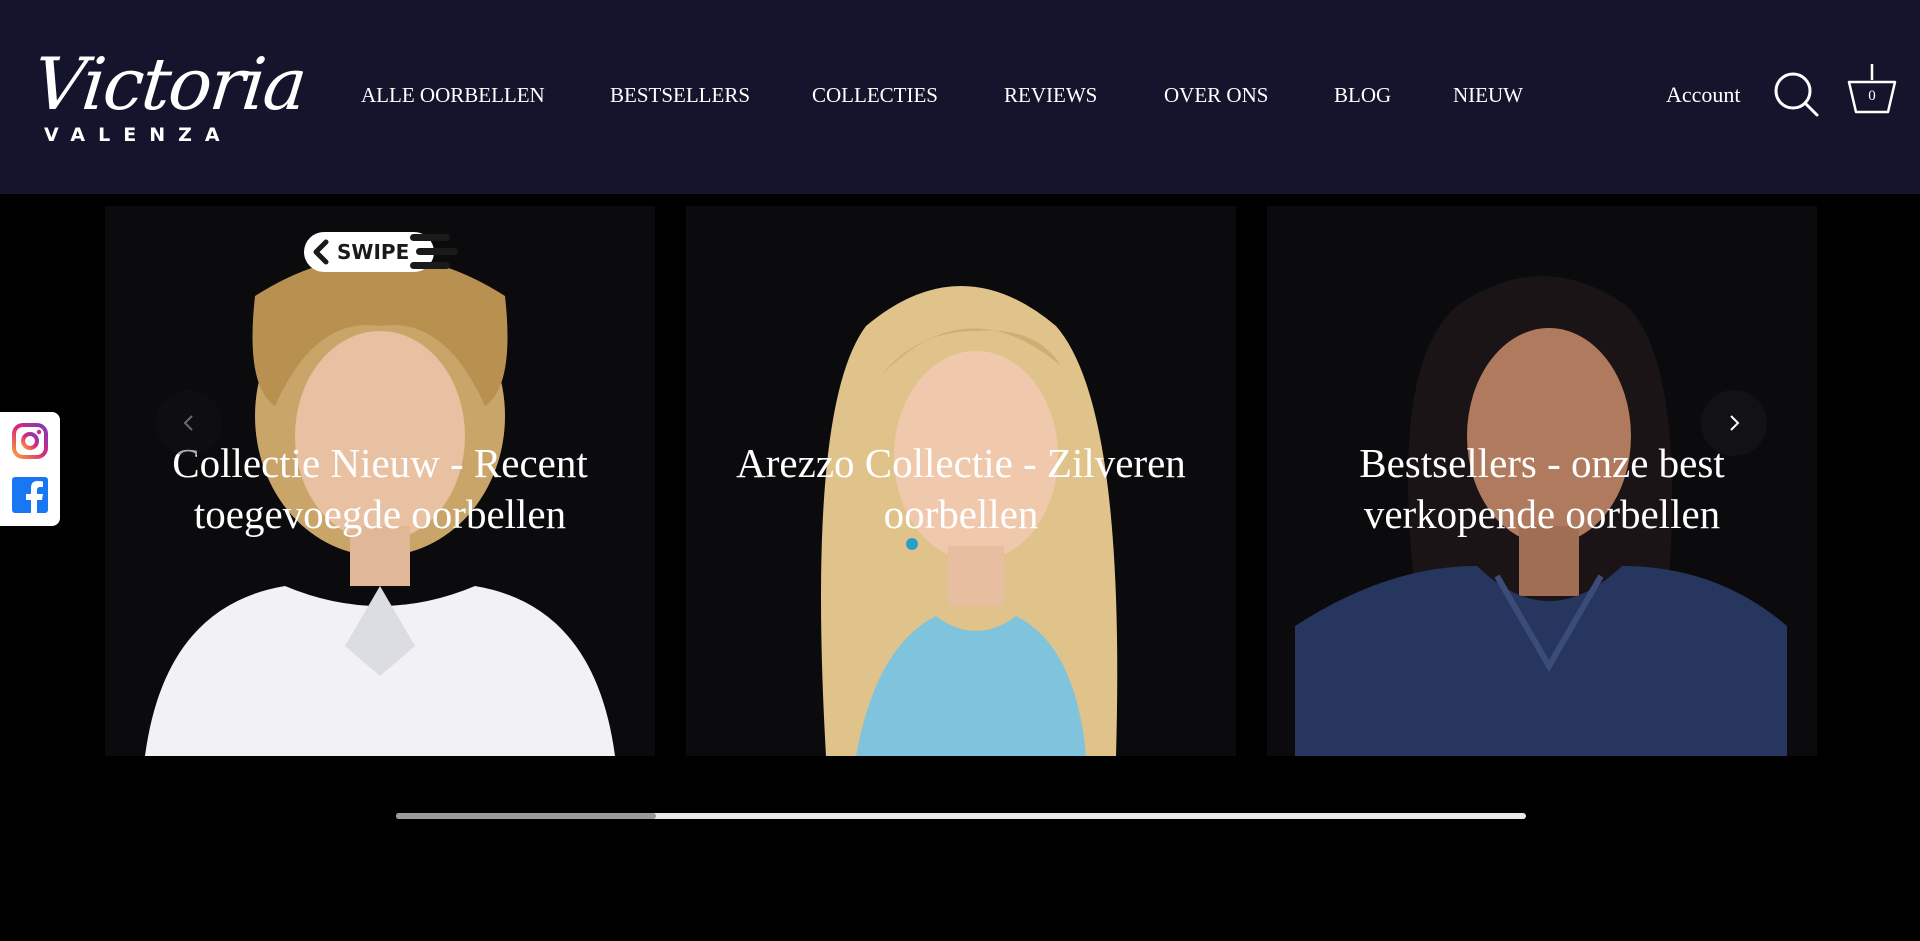 This screenshot has width=1920, height=941. I want to click on card-title: Arezzo Collectie - Zilveren oorbellen, so click(961, 489).